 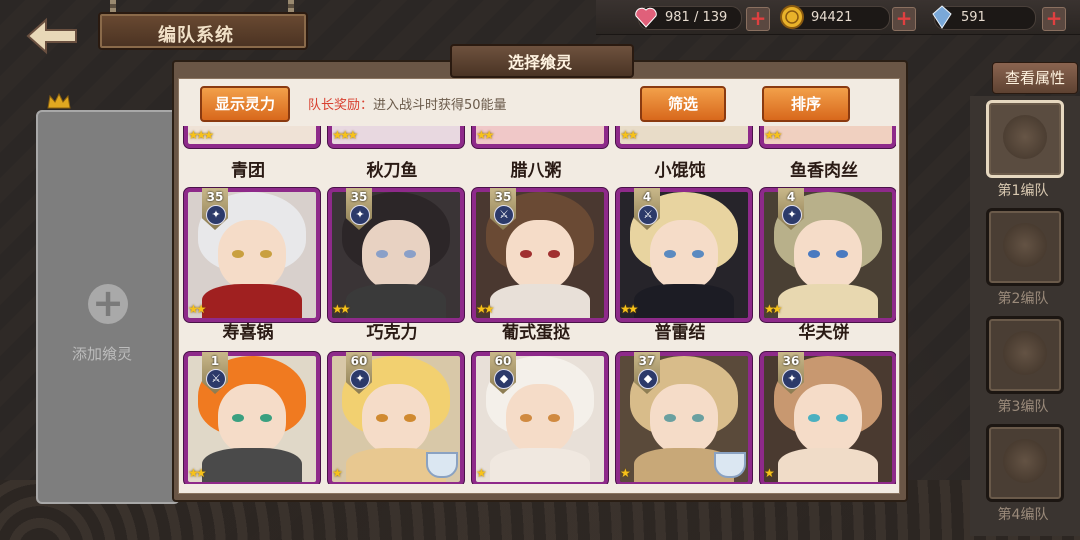 What do you see at coordinates (758, 19) in the screenshot?
I see `add-stamina-button: +` at bounding box center [758, 19].